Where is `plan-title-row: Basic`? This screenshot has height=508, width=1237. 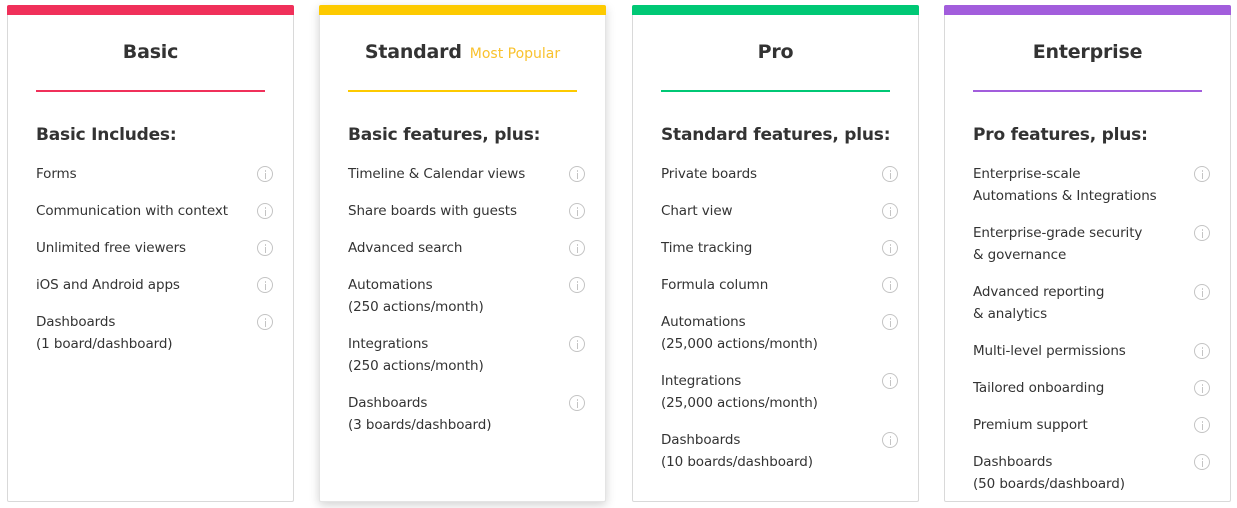 plan-title-row: Basic is located at coordinates (150, 52).